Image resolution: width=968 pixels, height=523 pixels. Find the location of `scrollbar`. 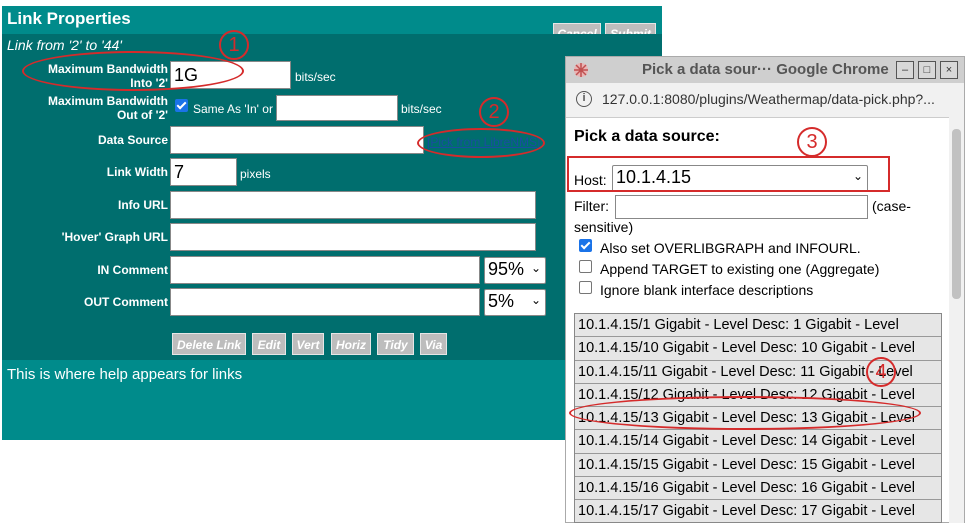

scrollbar is located at coordinates (956, 320).